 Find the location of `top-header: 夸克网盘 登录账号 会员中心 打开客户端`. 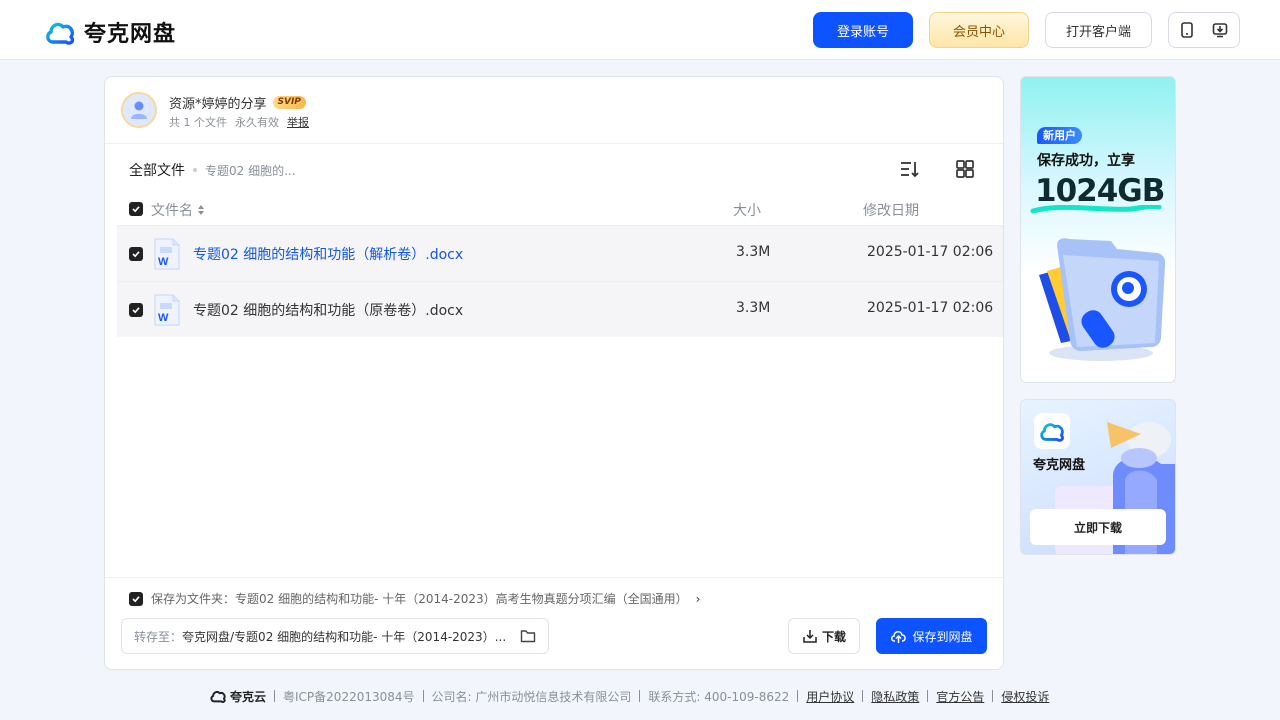

top-header: 夸克网盘 登录账号 会员中心 打开客户端 is located at coordinates (640, 30).